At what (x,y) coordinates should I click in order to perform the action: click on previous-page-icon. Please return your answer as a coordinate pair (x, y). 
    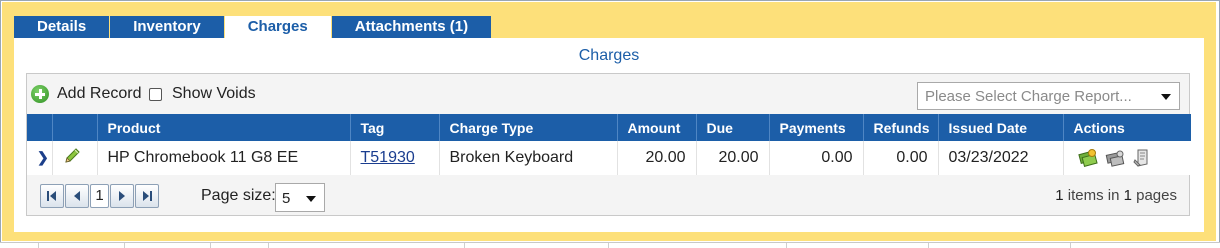
    Looking at the image, I should click on (77, 196).